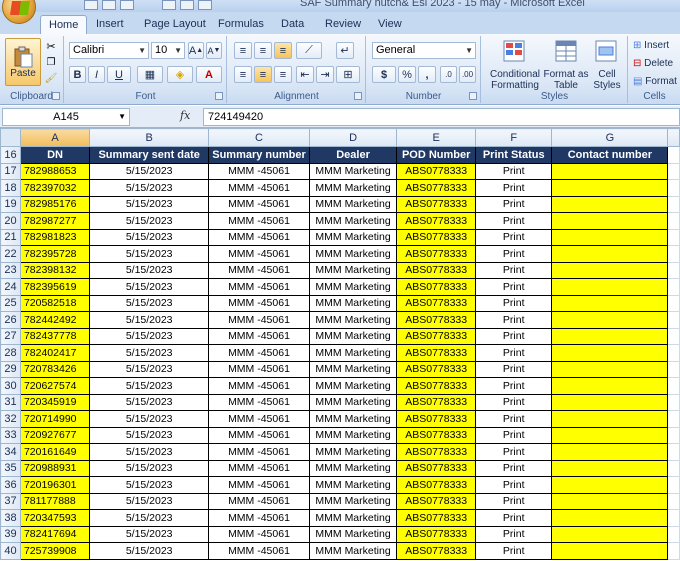 This screenshot has height=562, width=680. What do you see at coordinates (150, 74) in the screenshot?
I see `borders-icon: ▦` at bounding box center [150, 74].